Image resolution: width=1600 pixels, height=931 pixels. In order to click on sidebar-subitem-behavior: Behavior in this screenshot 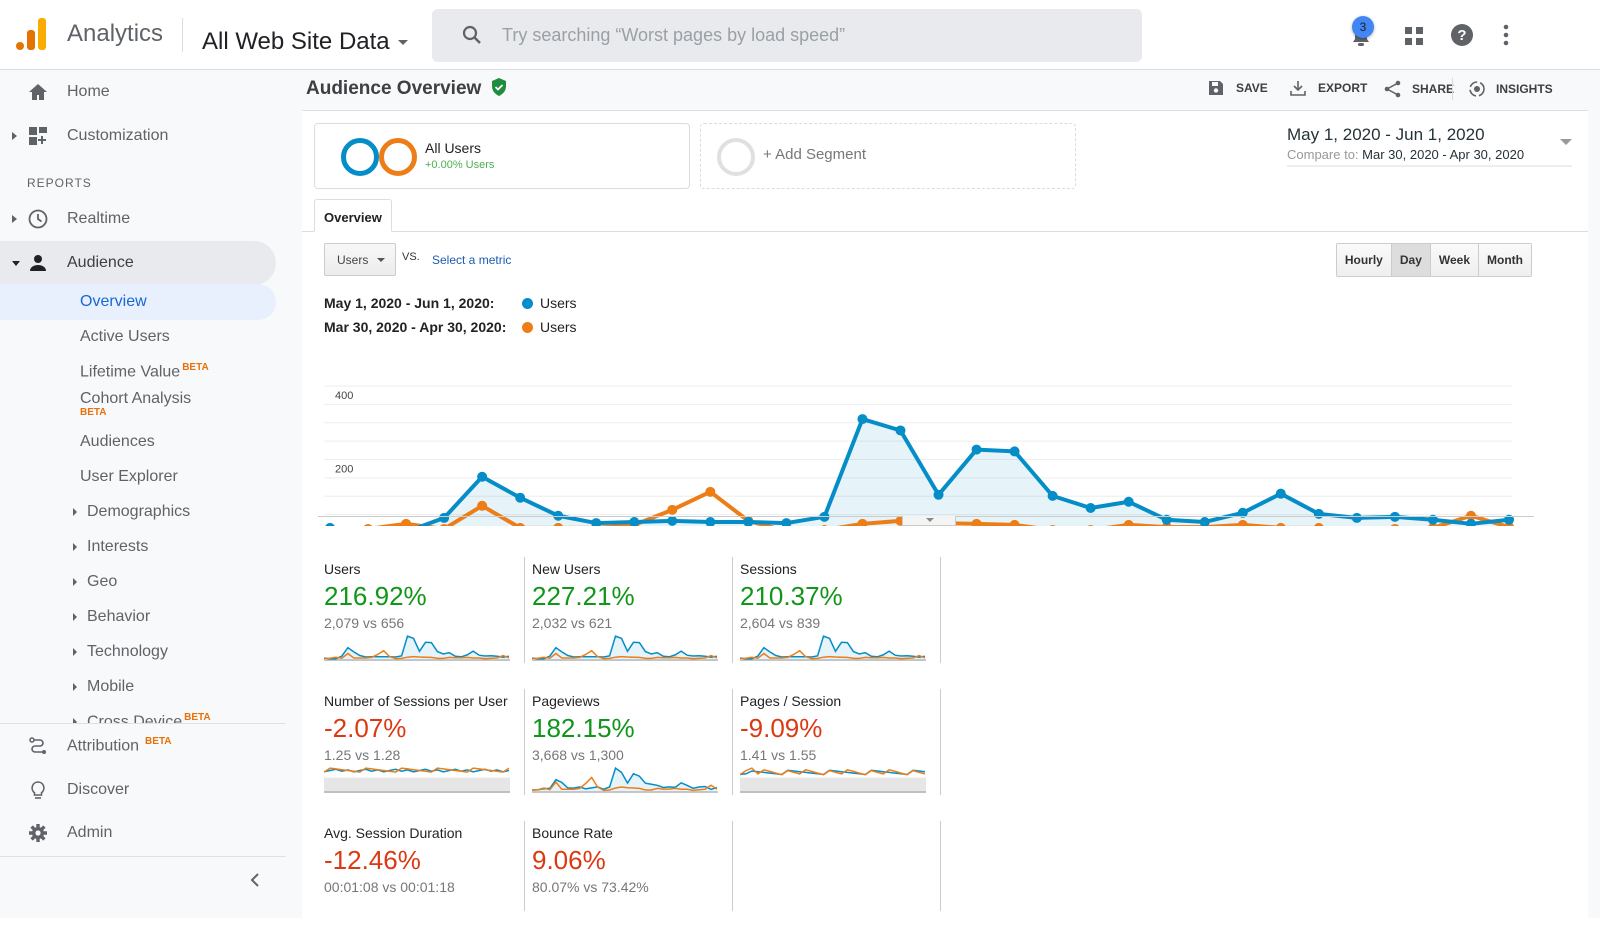, I will do `click(138, 617)`.